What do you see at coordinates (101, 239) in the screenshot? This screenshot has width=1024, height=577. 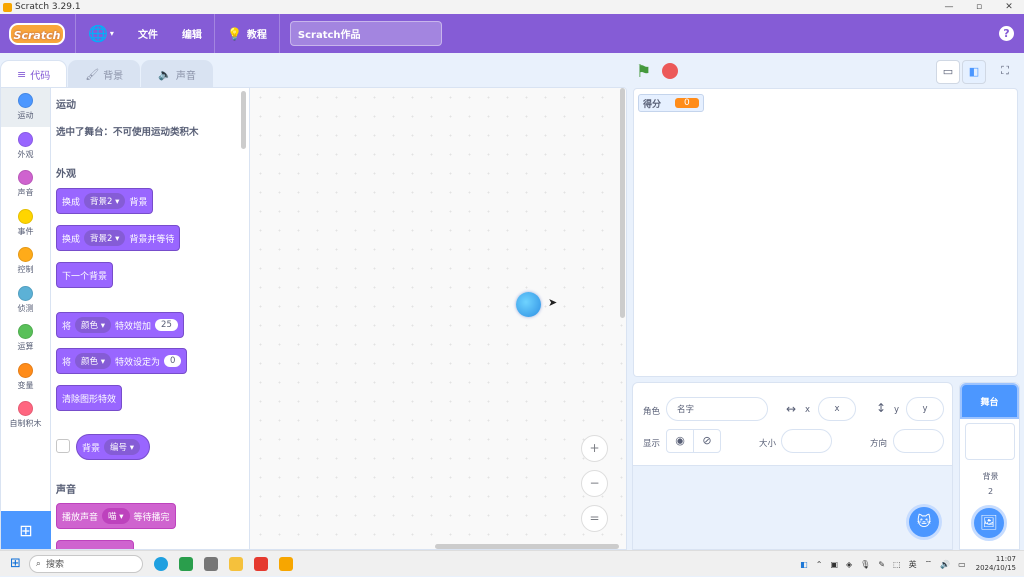 I see `dropdown-value: 背景2` at bounding box center [101, 239].